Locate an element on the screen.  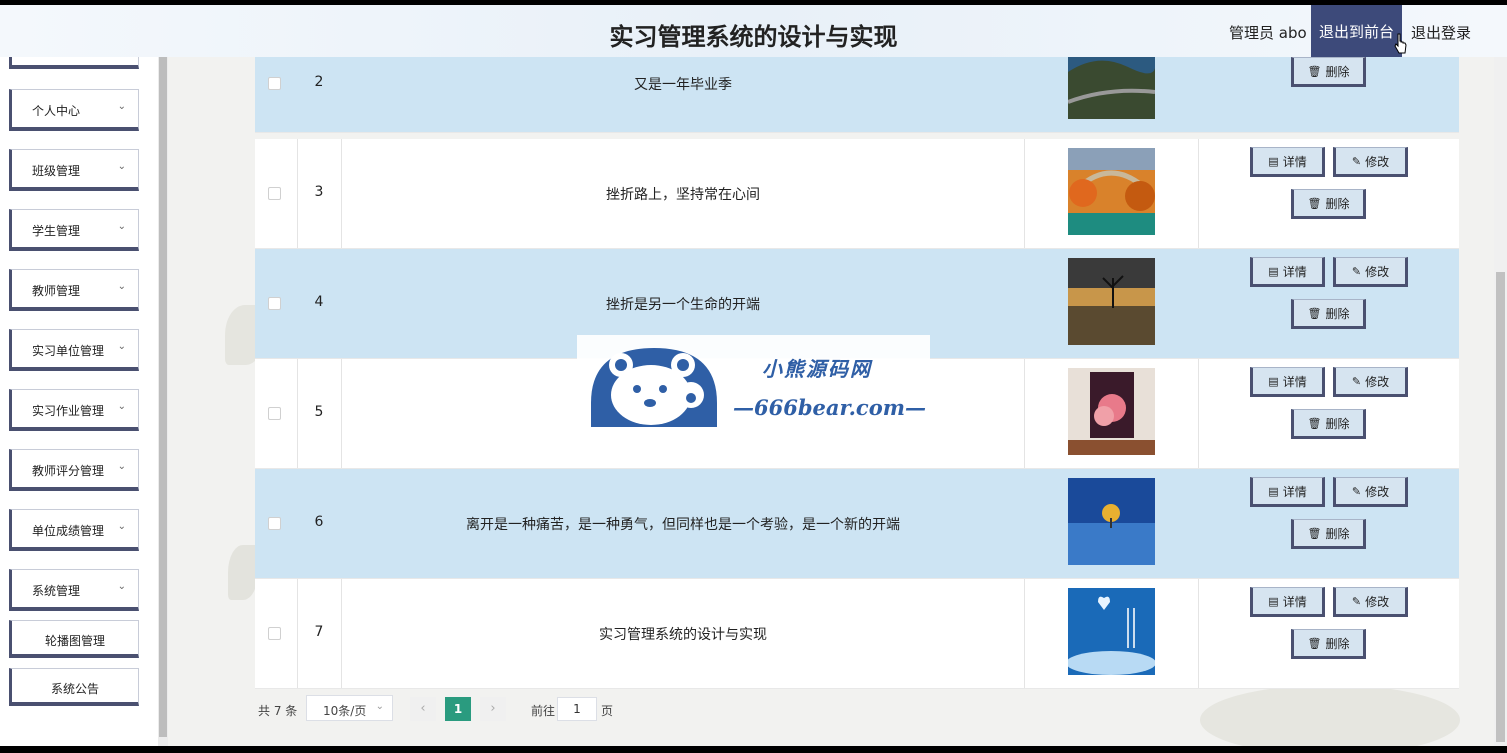
table-row: 3 挫折路上，坚持常在心间 ▤ 详情 ✎ 修改 🗑 删除 is located at coordinates (857, 194).